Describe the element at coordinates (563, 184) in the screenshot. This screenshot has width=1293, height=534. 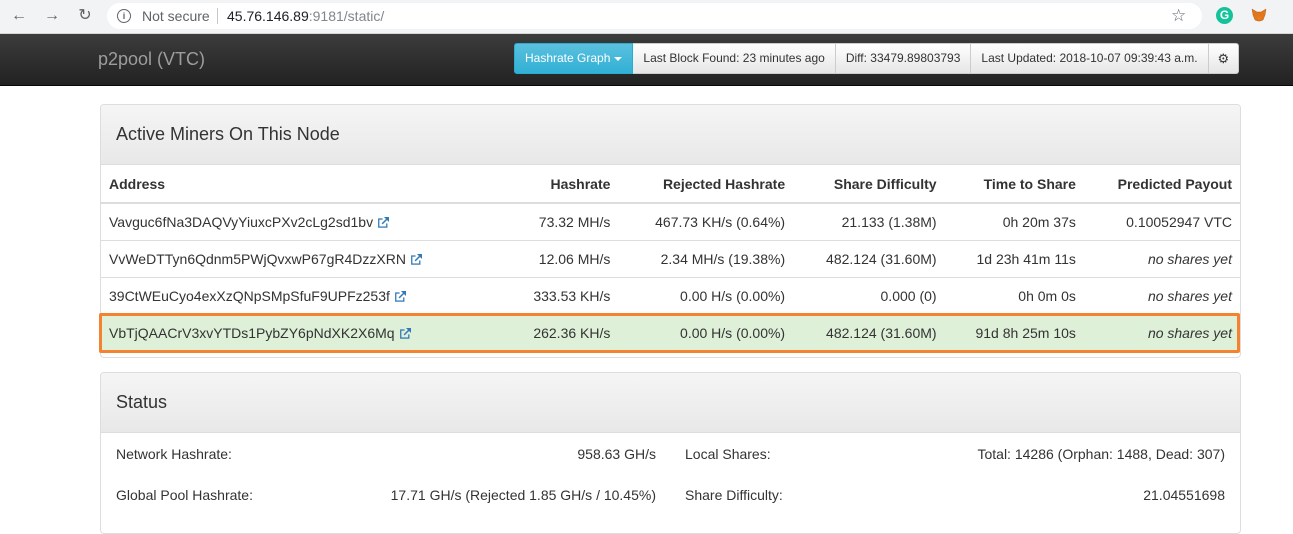
I see `column-header-hashrate: Hashrate` at that location.